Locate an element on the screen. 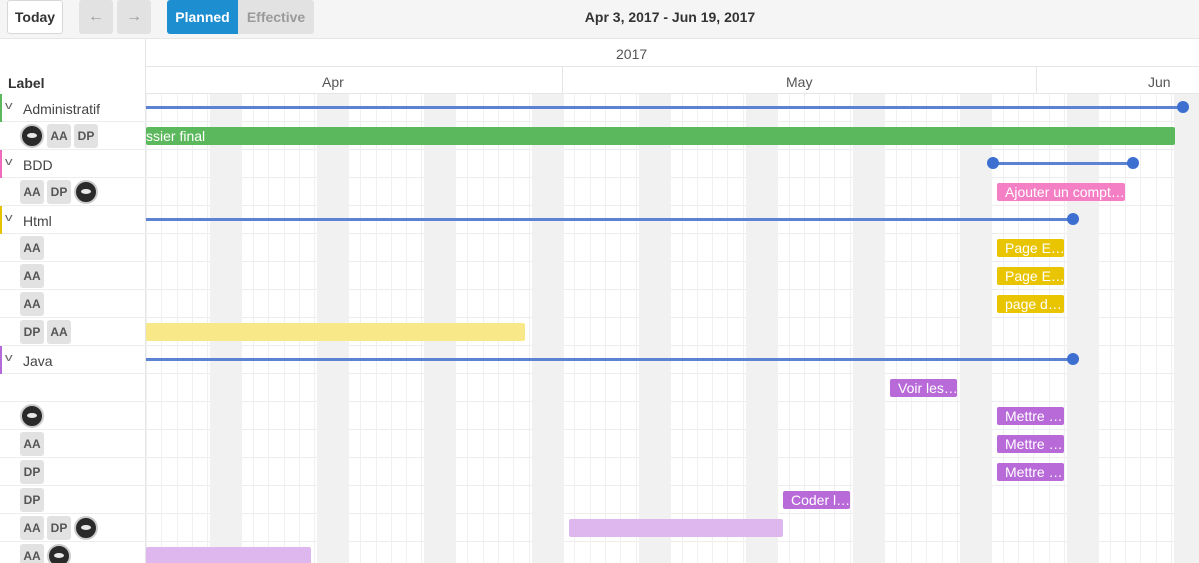 The image size is (1199, 563). group-row-html: v Html is located at coordinates (73, 220).